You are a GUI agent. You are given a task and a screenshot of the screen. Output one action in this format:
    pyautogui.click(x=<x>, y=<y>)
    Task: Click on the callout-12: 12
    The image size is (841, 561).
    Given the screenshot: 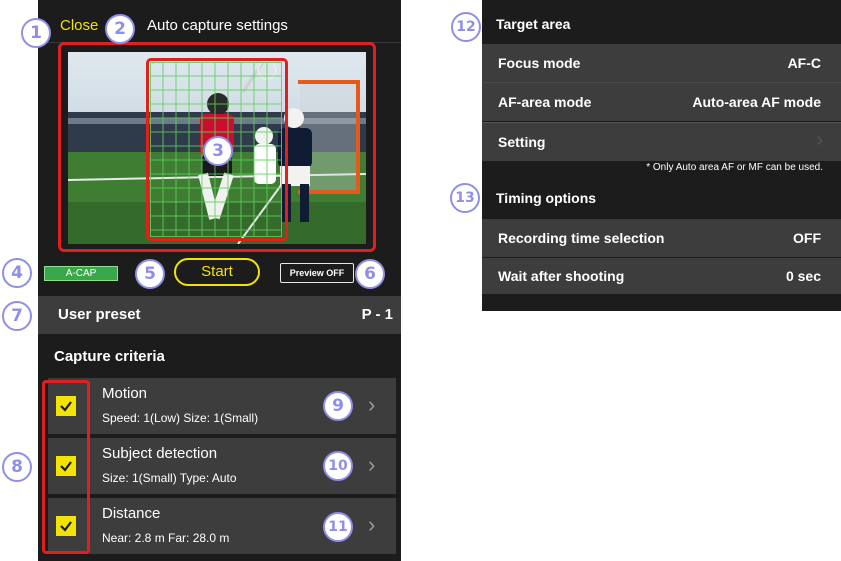 What is the action you would take?
    pyautogui.click(x=466, y=27)
    